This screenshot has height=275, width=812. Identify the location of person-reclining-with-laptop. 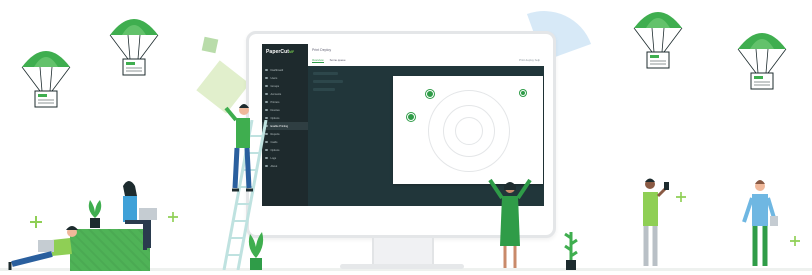
(43, 248).